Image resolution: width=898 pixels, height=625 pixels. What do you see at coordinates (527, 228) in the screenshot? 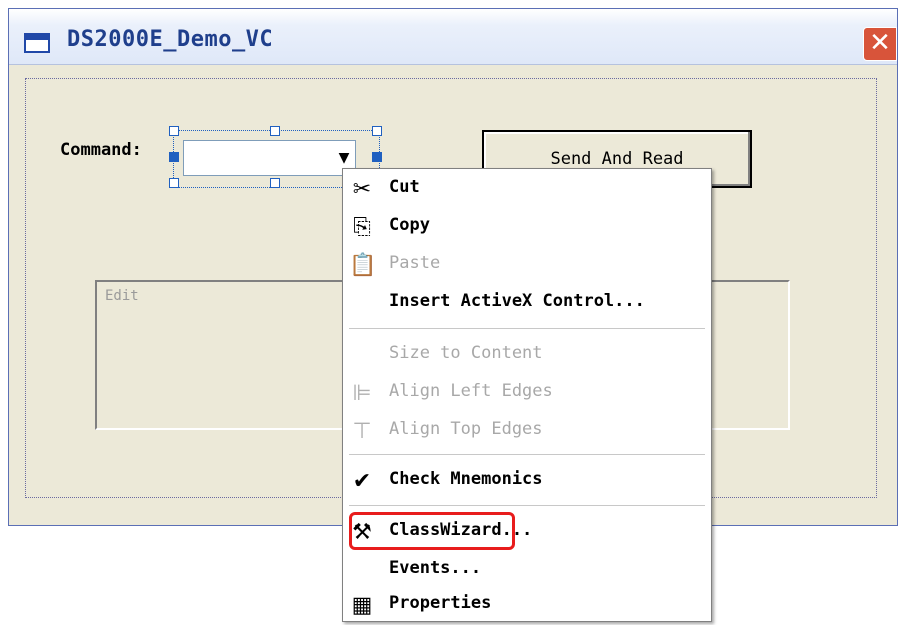
I see `menu-item-copy: ⎘ Copy` at bounding box center [527, 228].